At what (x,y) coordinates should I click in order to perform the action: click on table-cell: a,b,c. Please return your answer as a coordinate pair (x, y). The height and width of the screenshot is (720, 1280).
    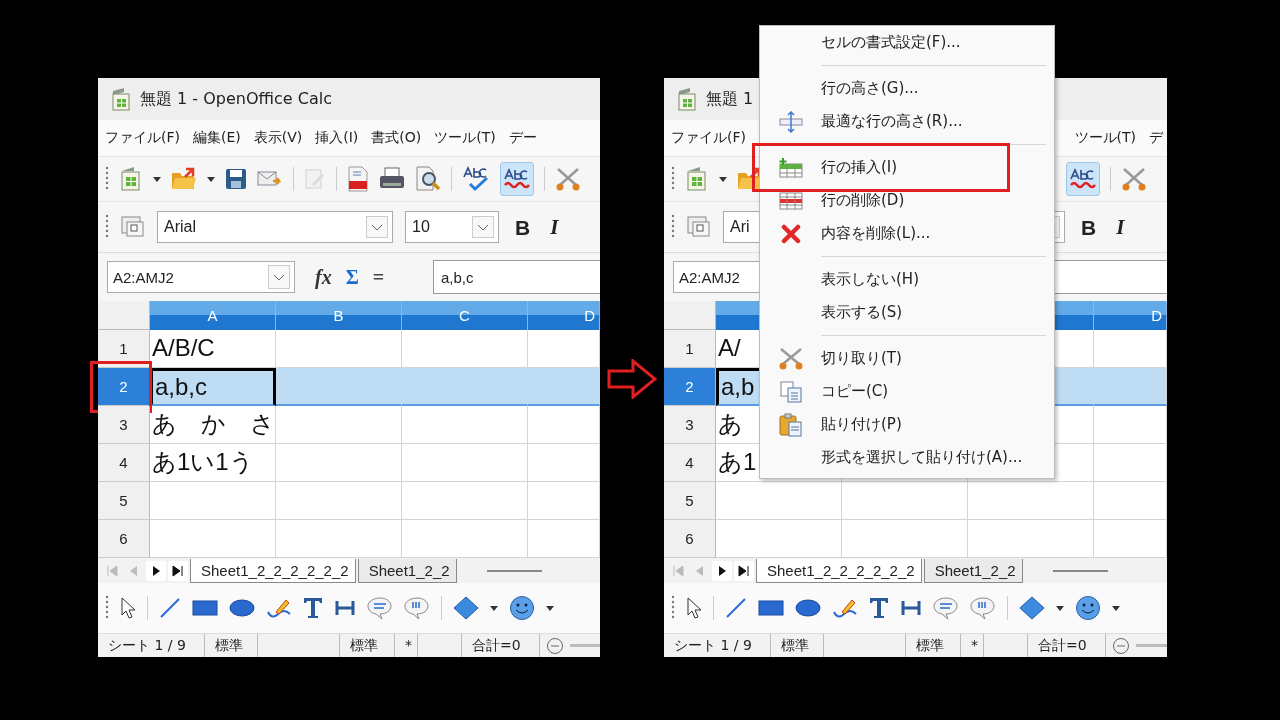
    Looking at the image, I should click on (213, 387).